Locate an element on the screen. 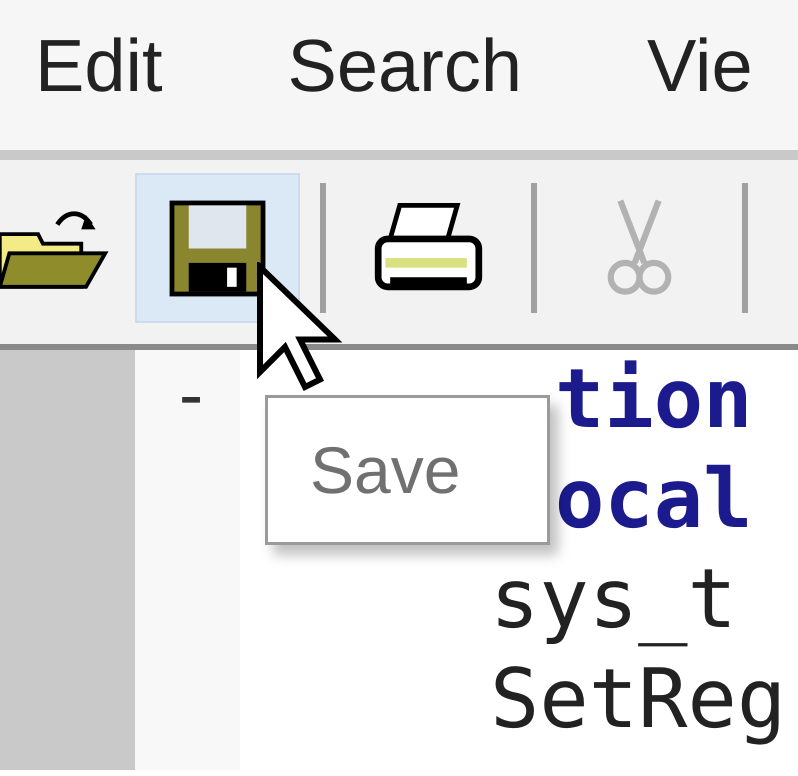  menu-item: Search is located at coordinates (405, 75).